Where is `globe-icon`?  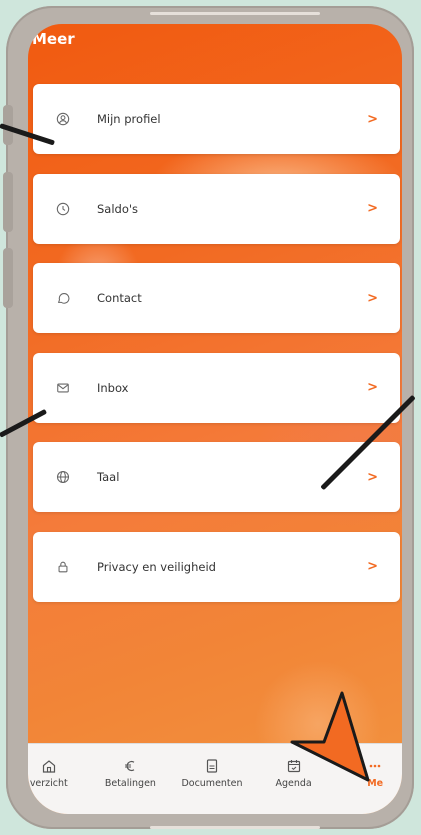 globe-icon is located at coordinates (63, 477).